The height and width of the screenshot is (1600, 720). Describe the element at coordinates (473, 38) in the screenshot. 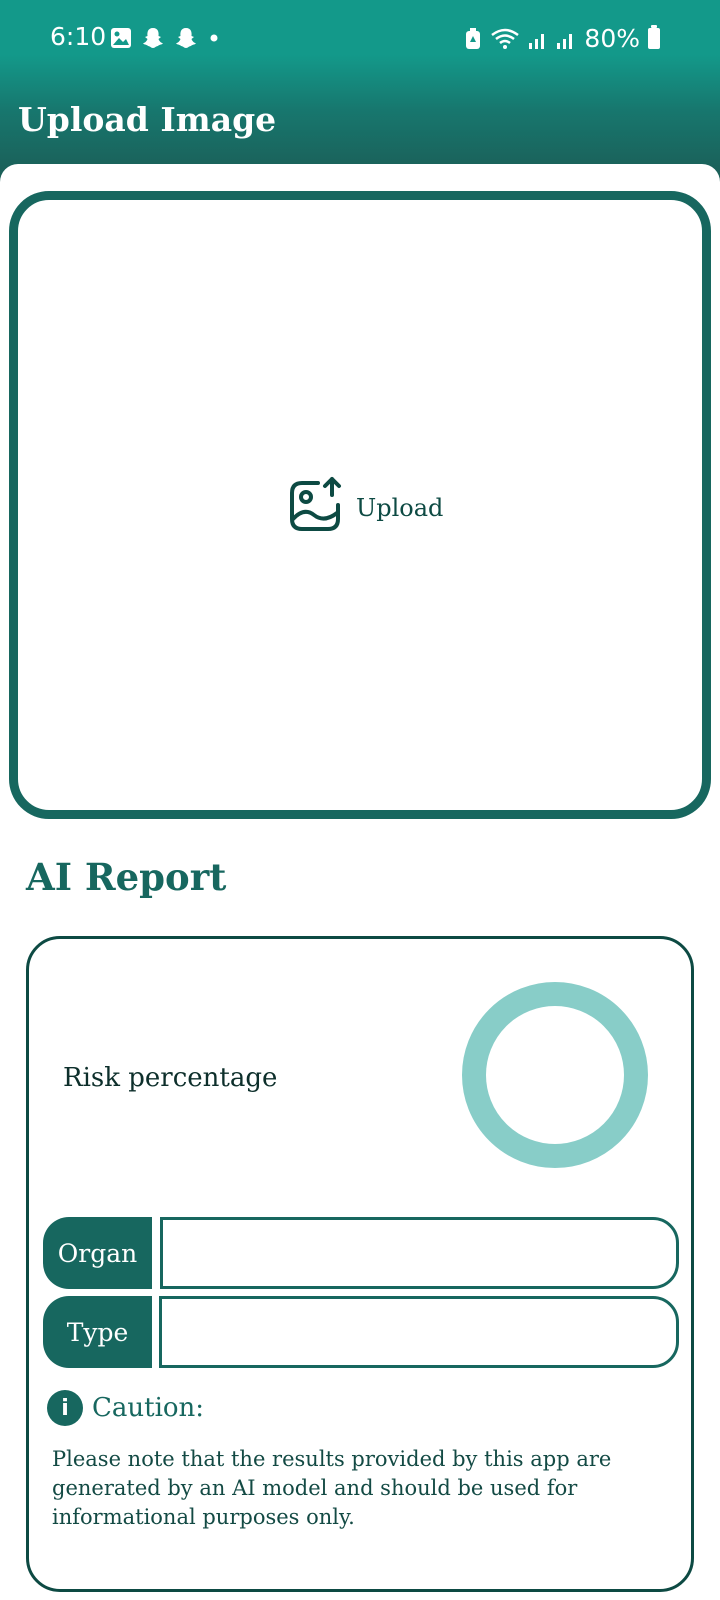

I see `battery-saver-icon` at that location.